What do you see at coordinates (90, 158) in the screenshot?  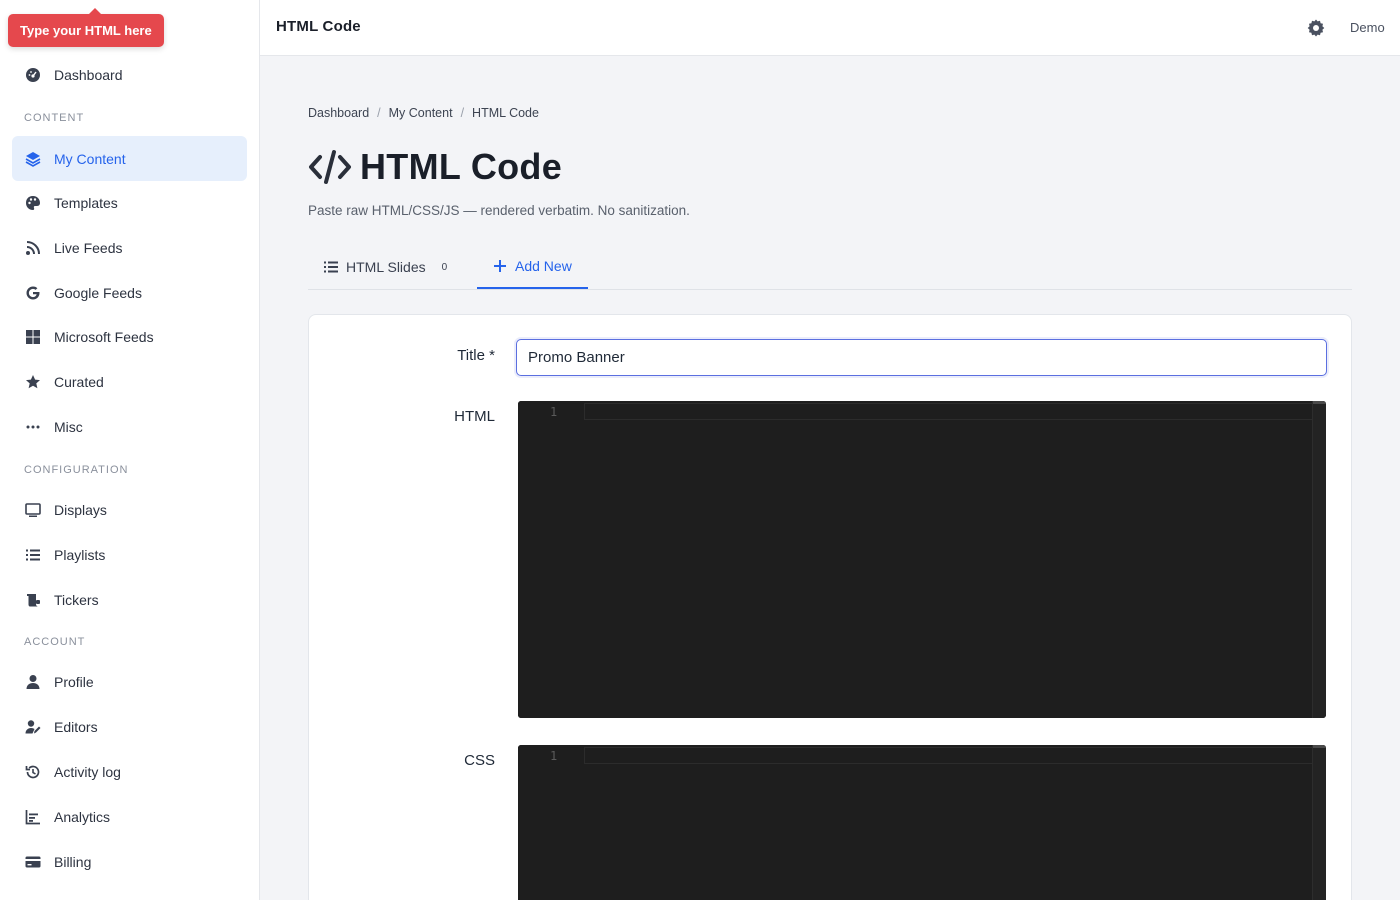 I see `sidebar-item-label: My Content` at bounding box center [90, 158].